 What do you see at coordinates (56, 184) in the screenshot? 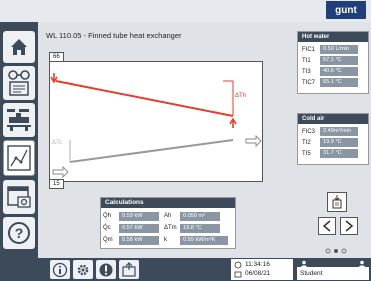
I see `y-min-label: 15` at bounding box center [56, 184].